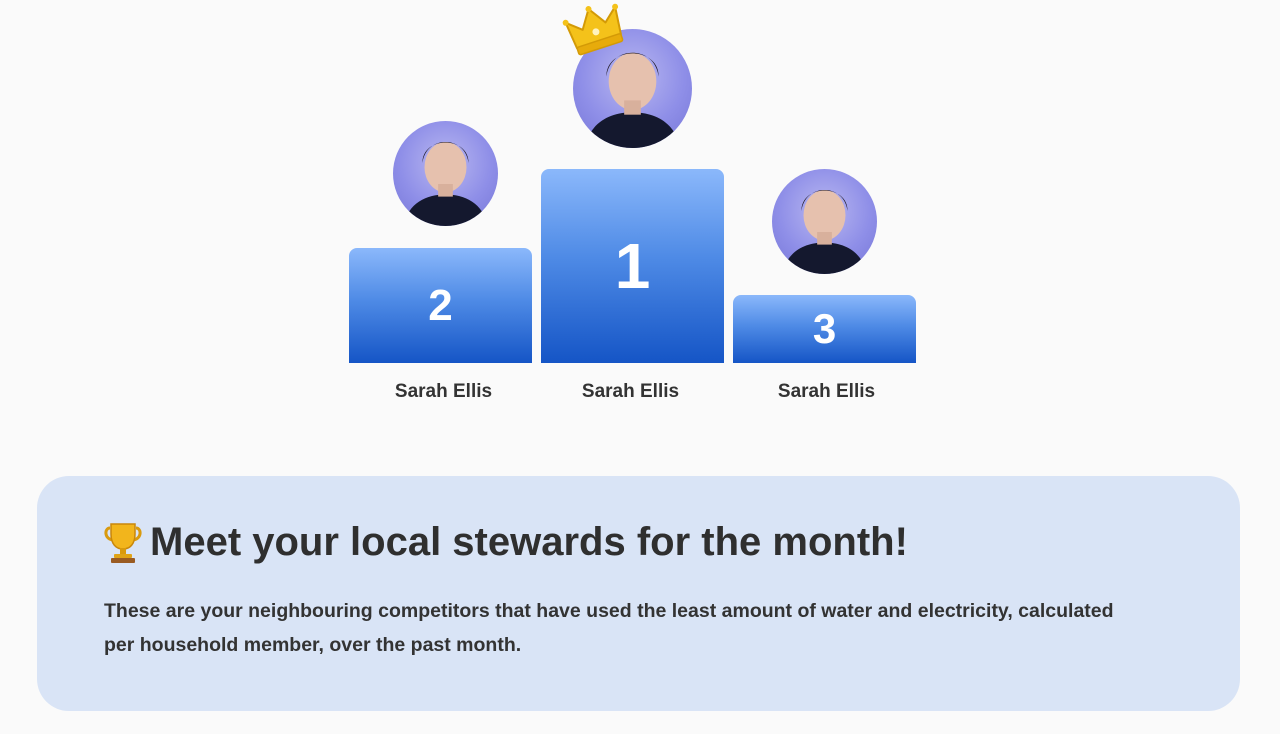  I want to click on winner-name-third: Sarah Ellis, so click(826, 391).